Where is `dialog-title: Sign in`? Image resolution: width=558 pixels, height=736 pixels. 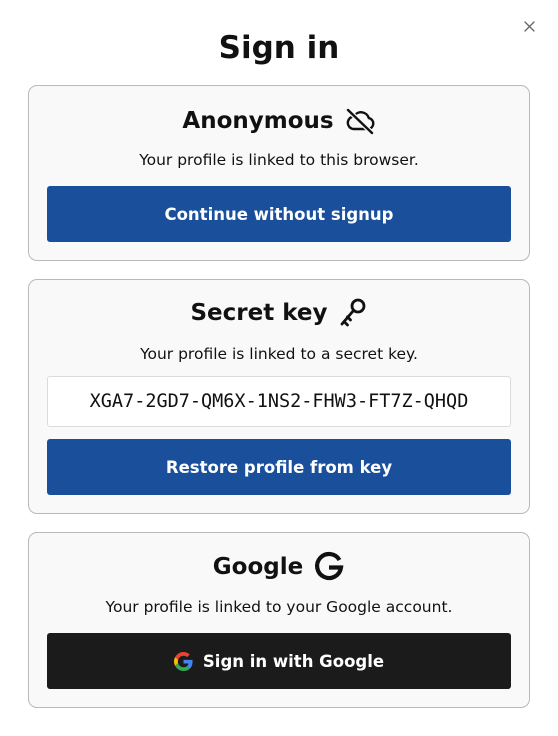 dialog-title: Sign in is located at coordinates (279, 48).